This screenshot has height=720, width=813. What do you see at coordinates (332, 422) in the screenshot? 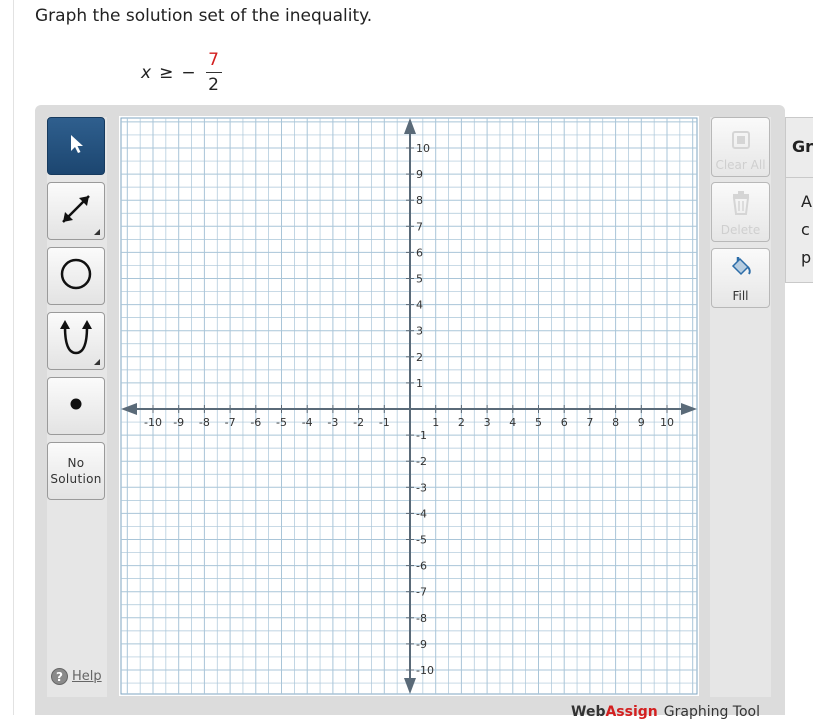
I see `x-tick-label: -3` at bounding box center [332, 422].